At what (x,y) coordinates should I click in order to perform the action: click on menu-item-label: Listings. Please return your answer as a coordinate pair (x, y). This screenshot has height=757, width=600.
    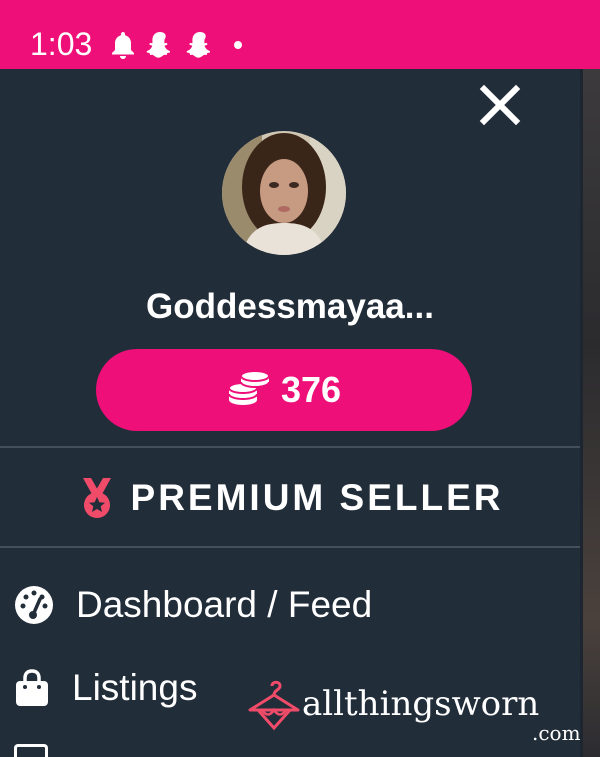
    Looking at the image, I should click on (135, 687).